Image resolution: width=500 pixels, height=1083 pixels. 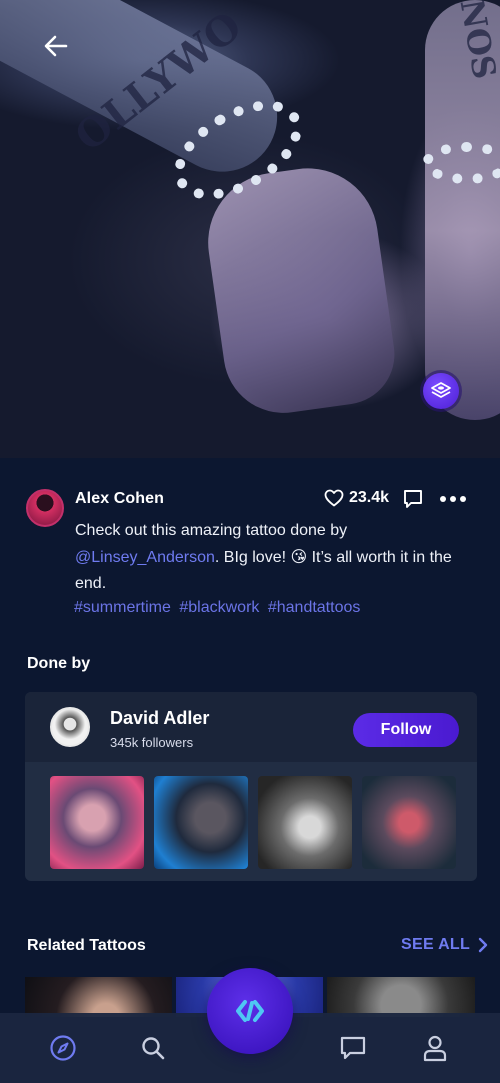 I want to click on app-logo-icon, so click(x=250, y=1011).